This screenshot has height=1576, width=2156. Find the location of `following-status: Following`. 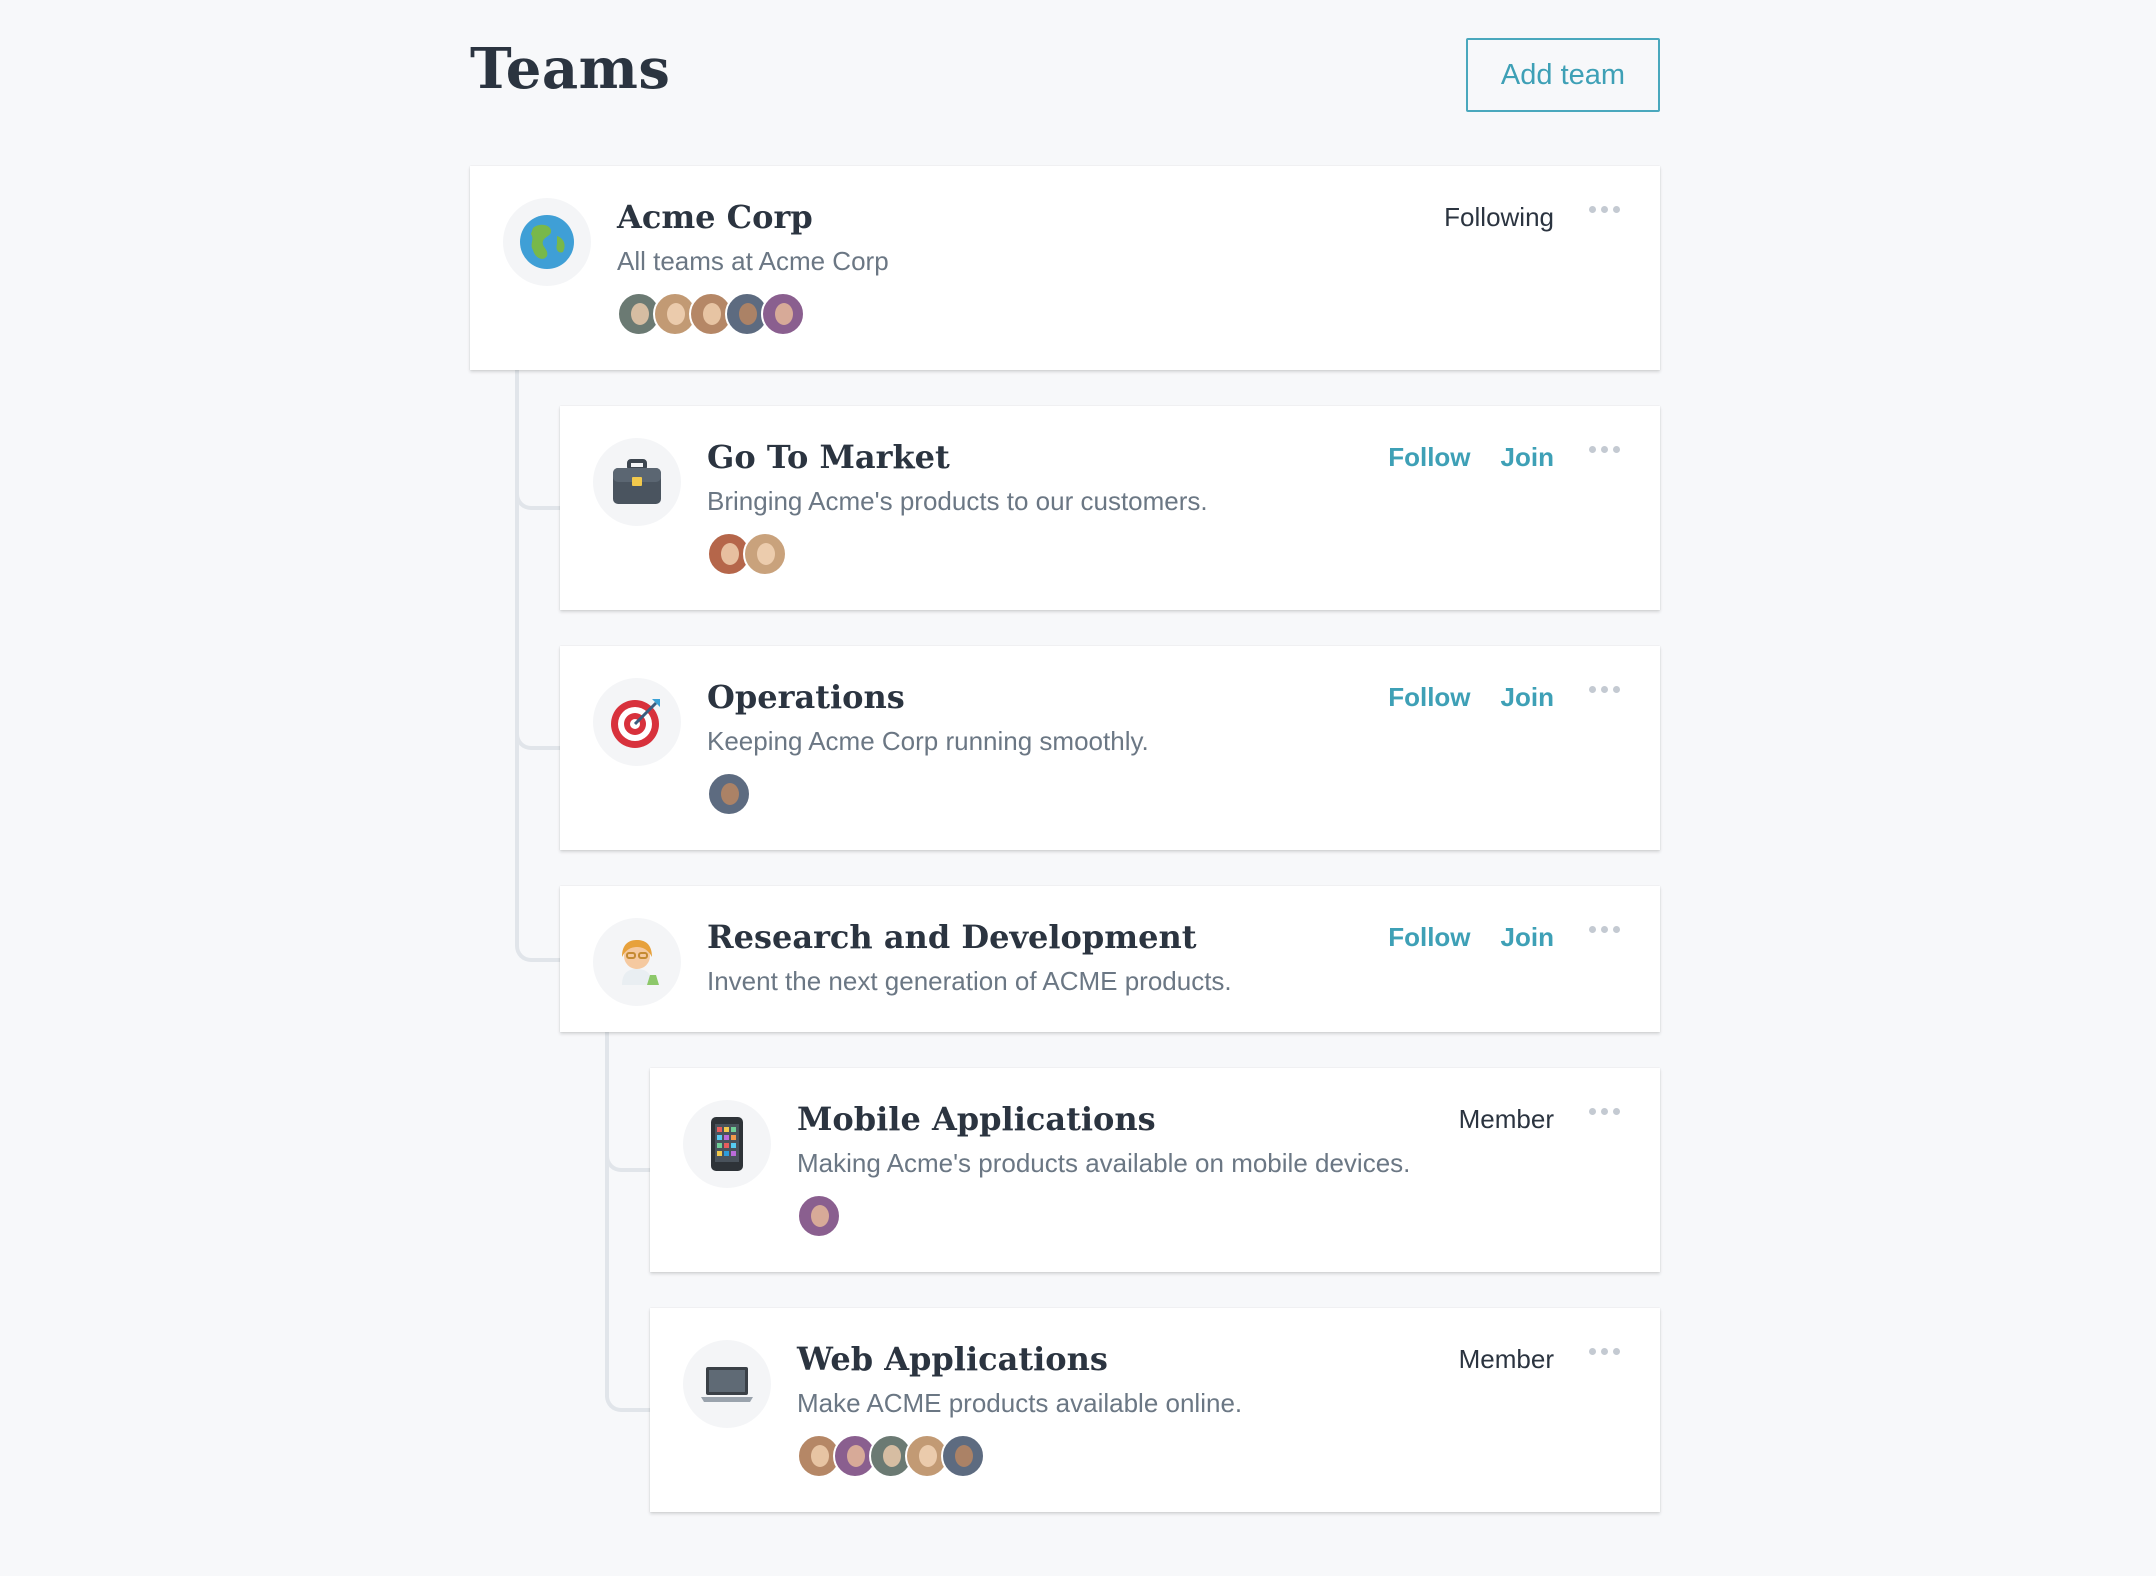

following-status: Following is located at coordinates (1499, 217).